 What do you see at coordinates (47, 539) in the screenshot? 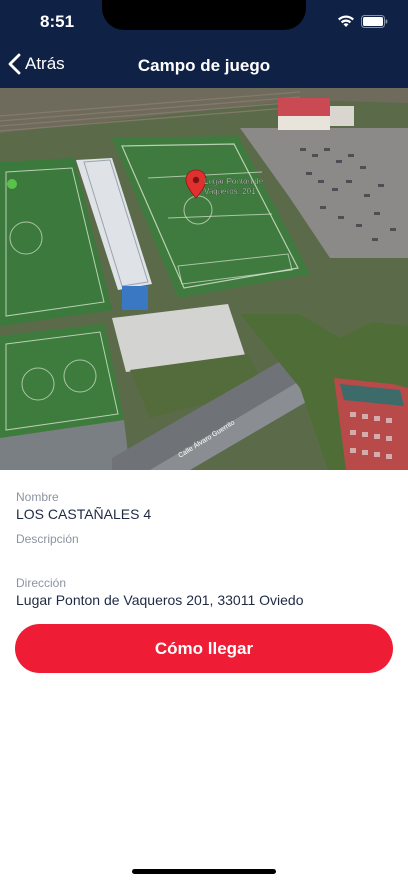
I see `description-label: Descripción` at bounding box center [47, 539].